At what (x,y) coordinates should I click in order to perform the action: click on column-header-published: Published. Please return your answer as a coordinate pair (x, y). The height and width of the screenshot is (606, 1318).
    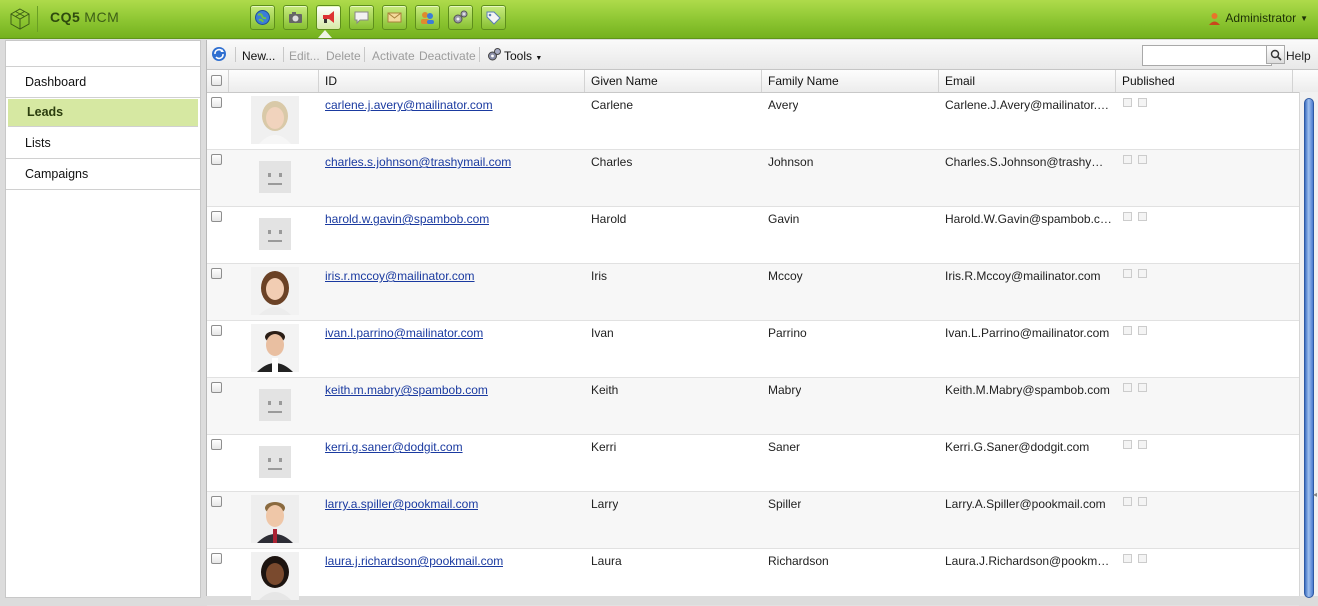
    Looking at the image, I should click on (1204, 81).